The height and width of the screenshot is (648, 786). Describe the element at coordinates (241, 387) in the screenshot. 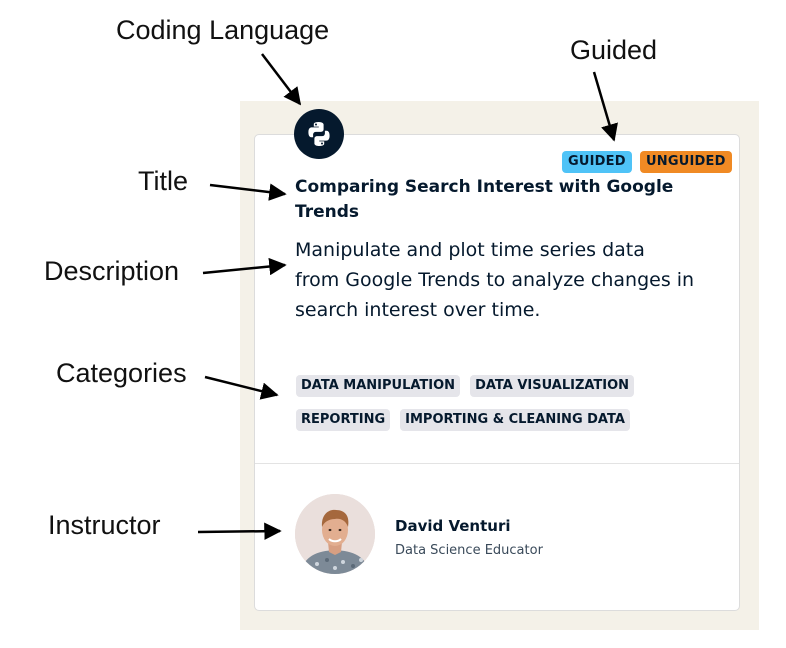

I see `arrow-categories` at that location.